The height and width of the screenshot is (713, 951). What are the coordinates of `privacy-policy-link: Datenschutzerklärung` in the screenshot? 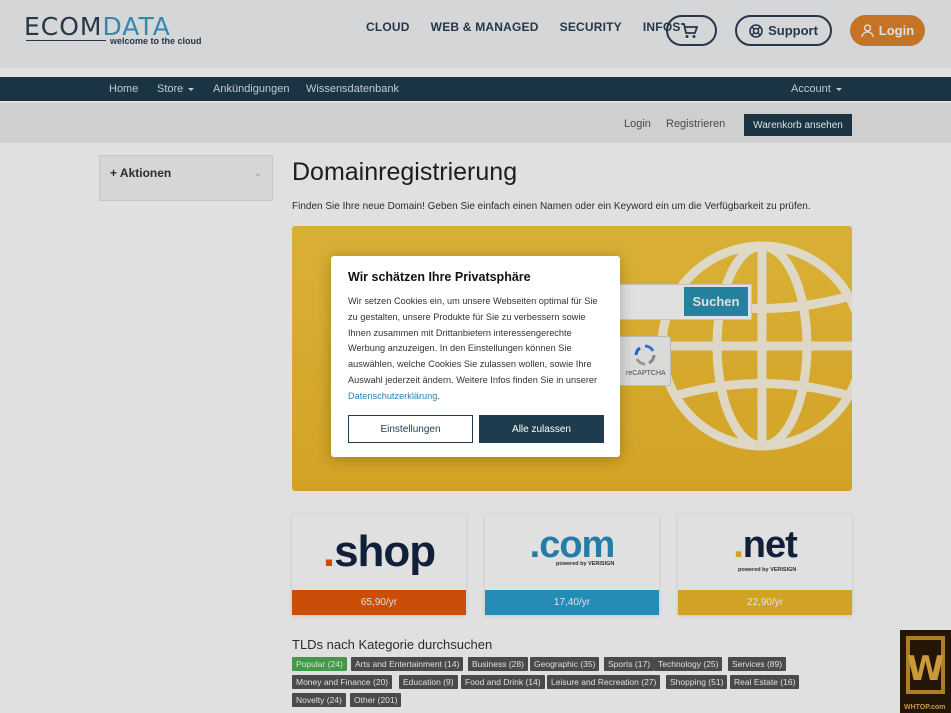 It's located at (392, 396).